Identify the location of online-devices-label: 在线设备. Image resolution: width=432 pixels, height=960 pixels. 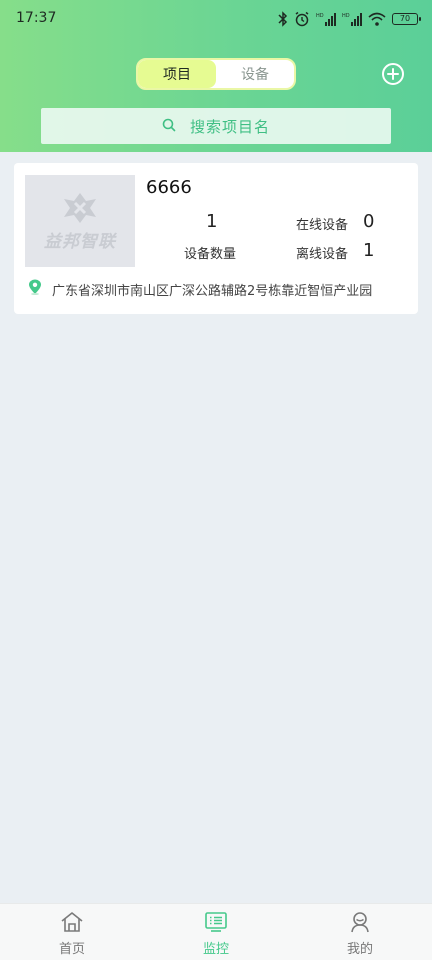
(322, 225).